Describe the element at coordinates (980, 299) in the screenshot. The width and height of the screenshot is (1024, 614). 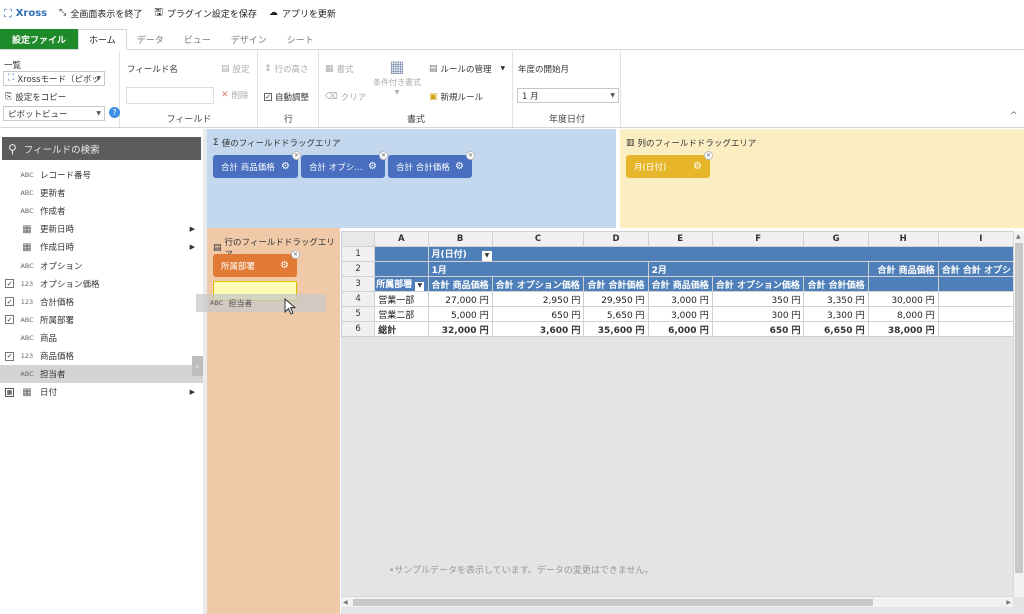
I see `grid-cell: 3` at that location.